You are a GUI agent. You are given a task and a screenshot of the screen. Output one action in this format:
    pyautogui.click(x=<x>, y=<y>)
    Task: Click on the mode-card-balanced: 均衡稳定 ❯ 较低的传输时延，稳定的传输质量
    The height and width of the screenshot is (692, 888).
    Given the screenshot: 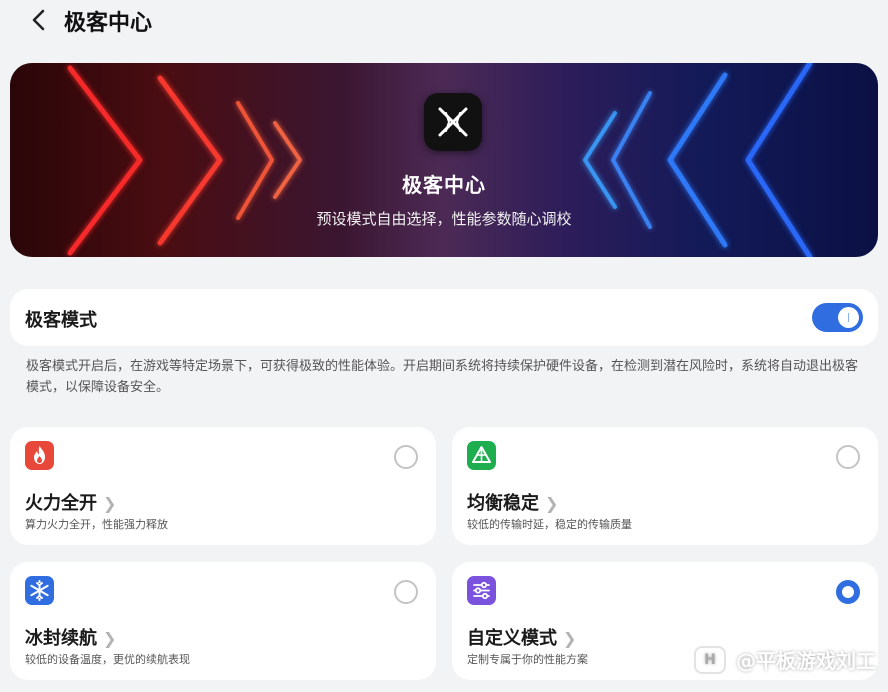 What is the action you would take?
    pyautogui.click(x=665, y=486)
    